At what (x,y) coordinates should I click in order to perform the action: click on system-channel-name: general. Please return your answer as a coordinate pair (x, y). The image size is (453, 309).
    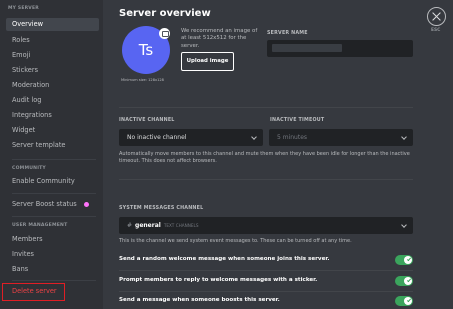
    Looking at the image, I should click on (148, 225).